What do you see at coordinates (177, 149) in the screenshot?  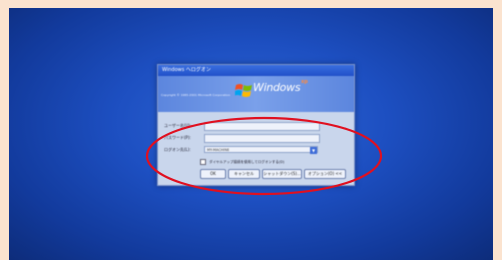 I see `domain-label: ログオン先(L):` at bounding box center [177, 149].